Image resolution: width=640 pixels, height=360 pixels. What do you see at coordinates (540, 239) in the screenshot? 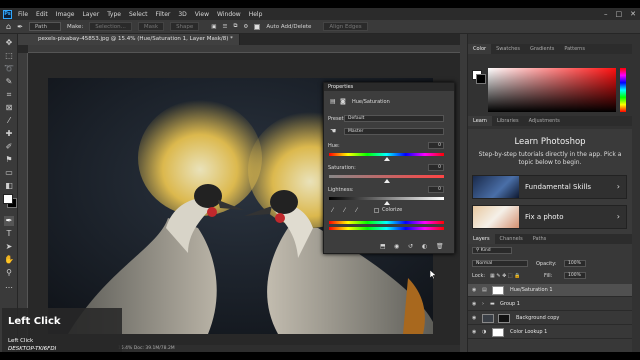
I see `tab-paths: Paths` at bounding box center [540, 239].